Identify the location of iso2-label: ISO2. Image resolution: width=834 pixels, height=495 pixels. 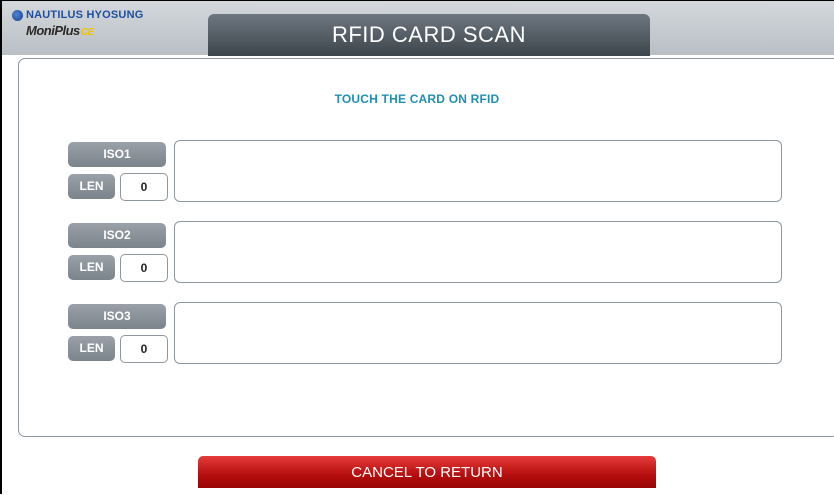
(117, 235).